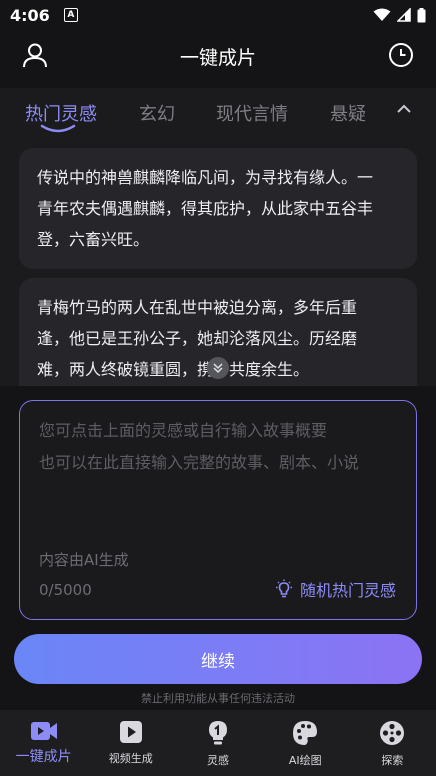  I want to click on chevron-up-icon, so click(404, 109).